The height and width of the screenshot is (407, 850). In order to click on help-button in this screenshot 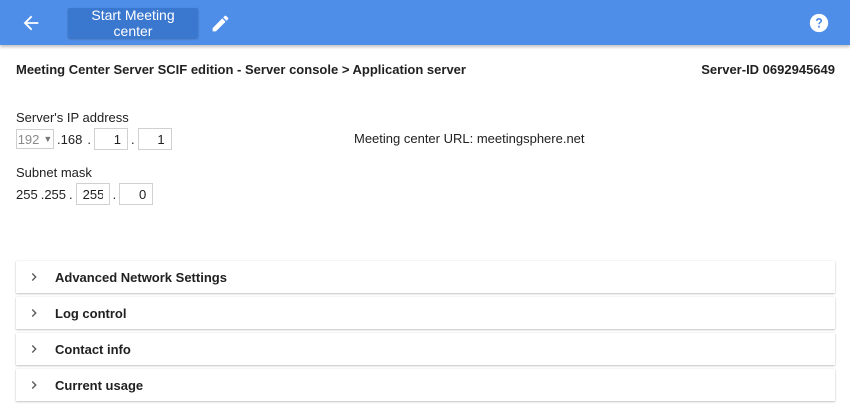, I will do `click(819, 23)`.